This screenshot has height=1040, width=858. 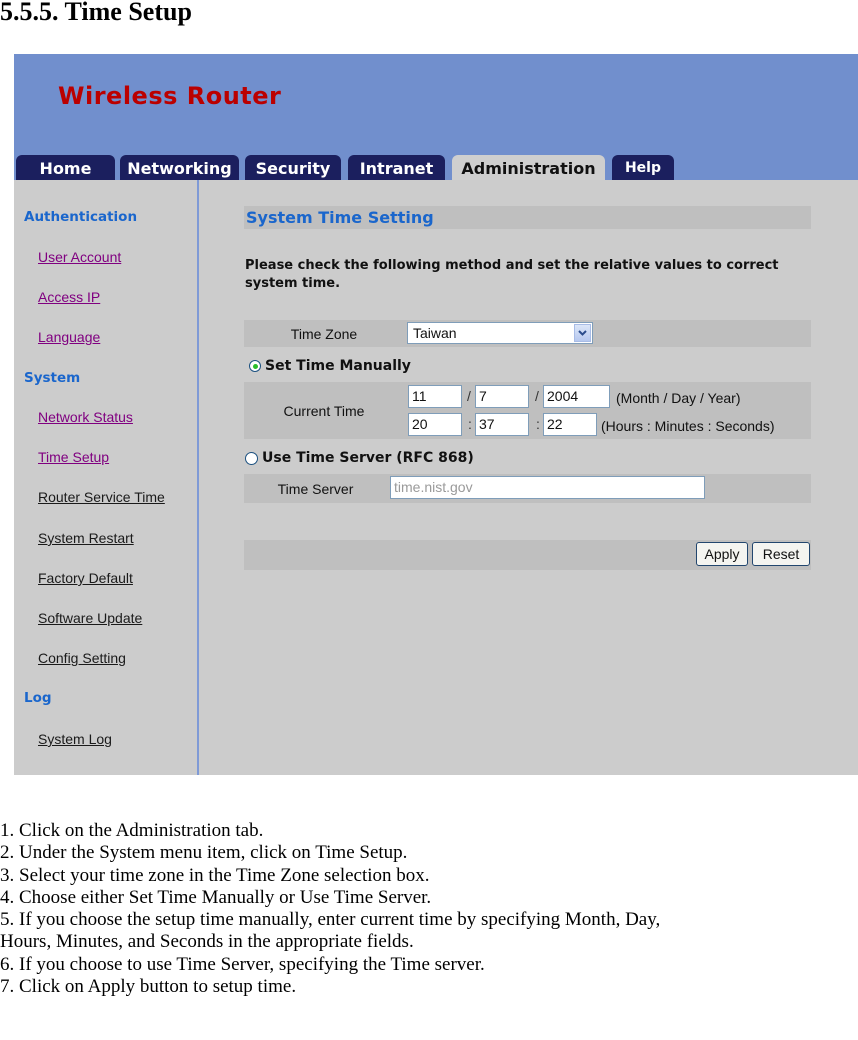 What do you see at coordinates (293, 167) in the screenshot?
I see `tab-security: Security` at bounding box center [293, 167].